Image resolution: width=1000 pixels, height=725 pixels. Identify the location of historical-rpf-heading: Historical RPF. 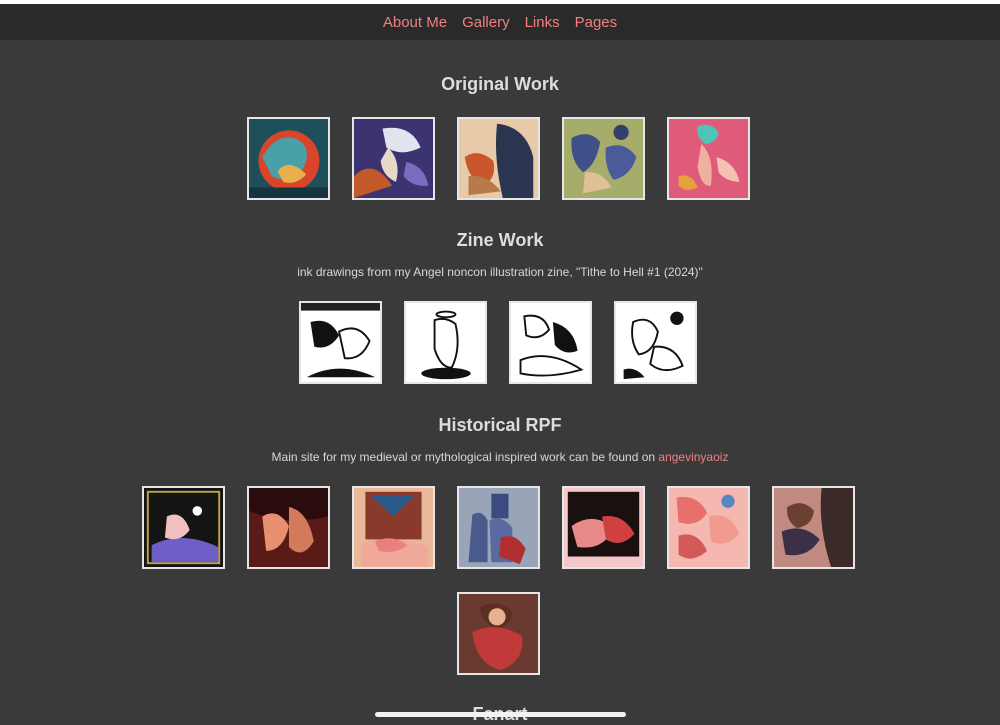
(500, 425).